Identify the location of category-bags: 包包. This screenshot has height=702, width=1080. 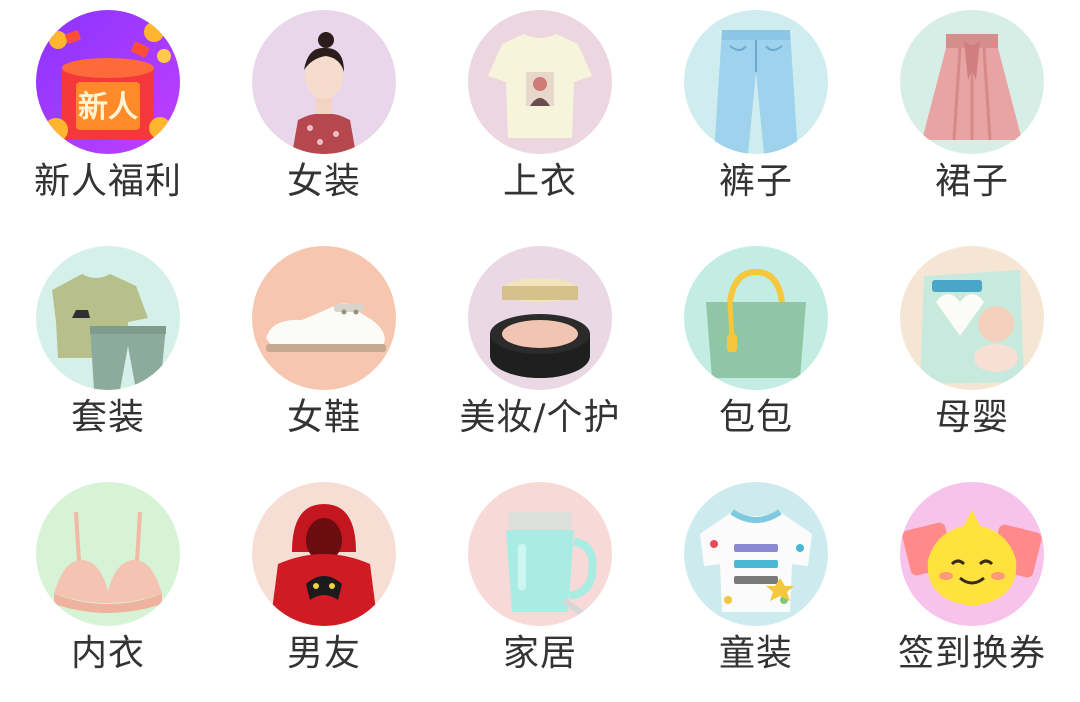
(756, 351).